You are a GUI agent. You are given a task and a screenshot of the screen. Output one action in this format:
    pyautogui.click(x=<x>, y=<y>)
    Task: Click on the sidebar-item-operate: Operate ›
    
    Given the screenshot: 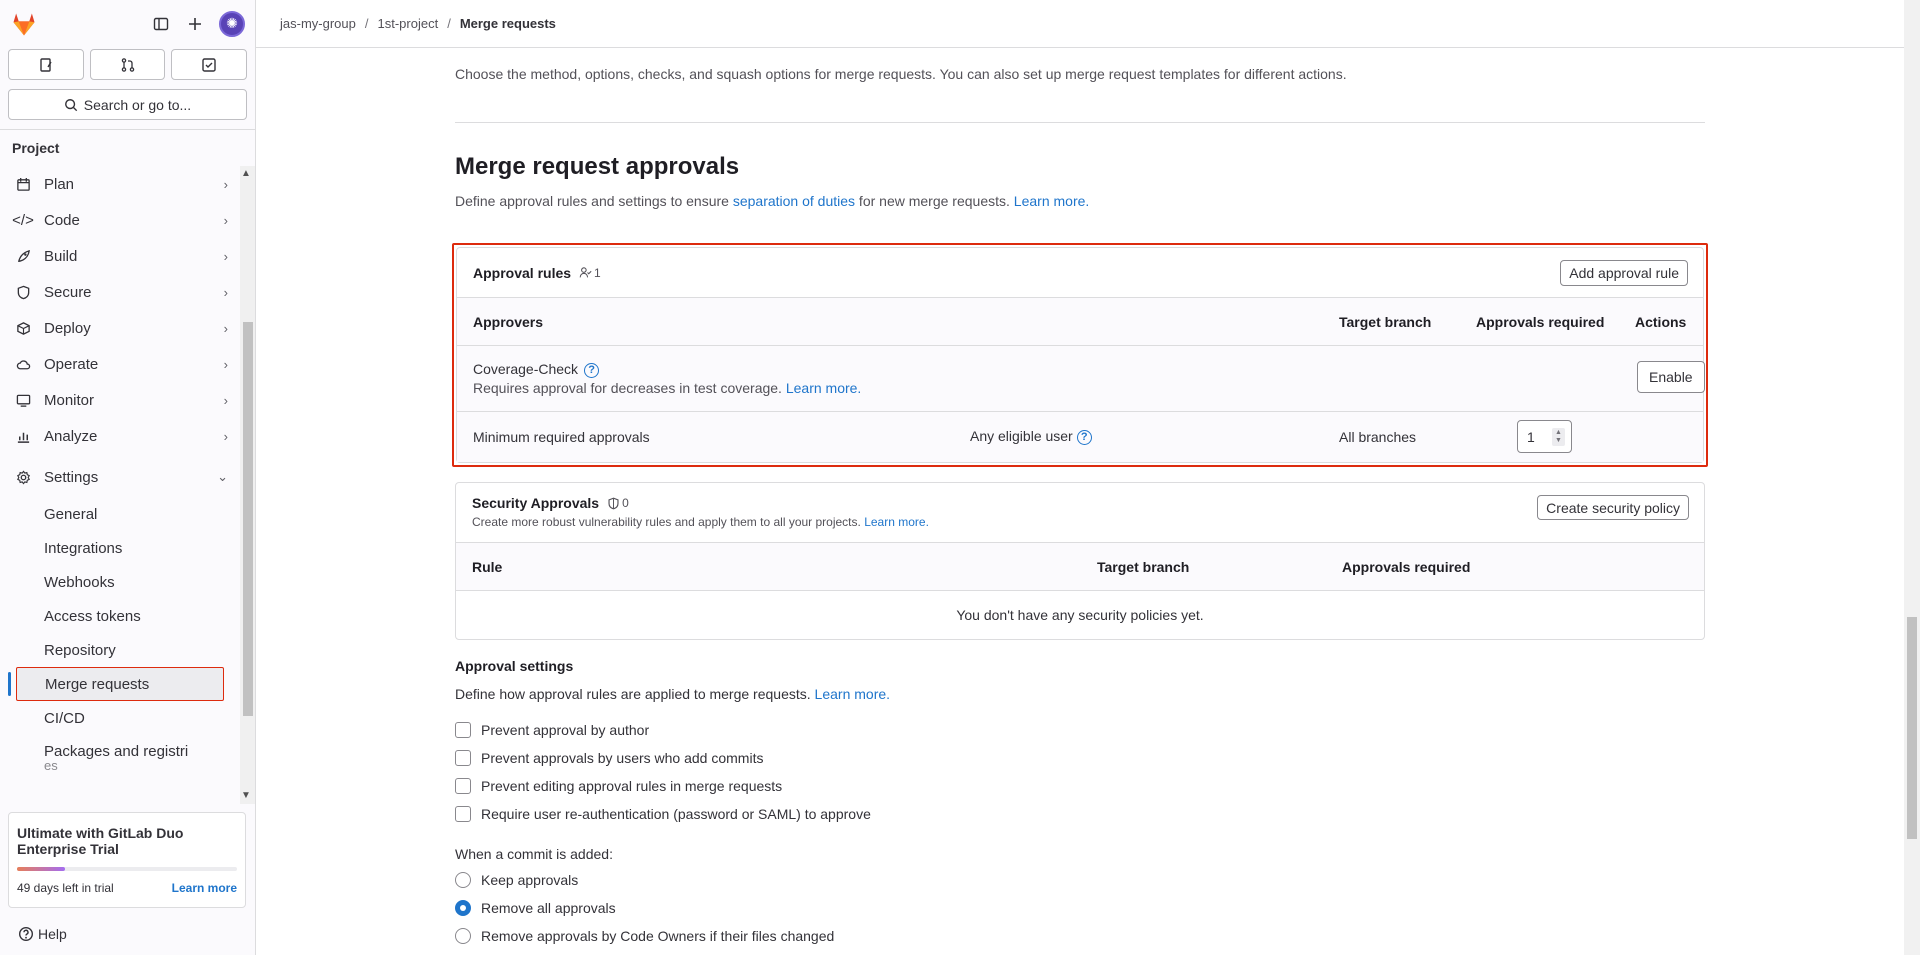 What is the action you would take?
    pyautogui.click(x=120, y=364)
    